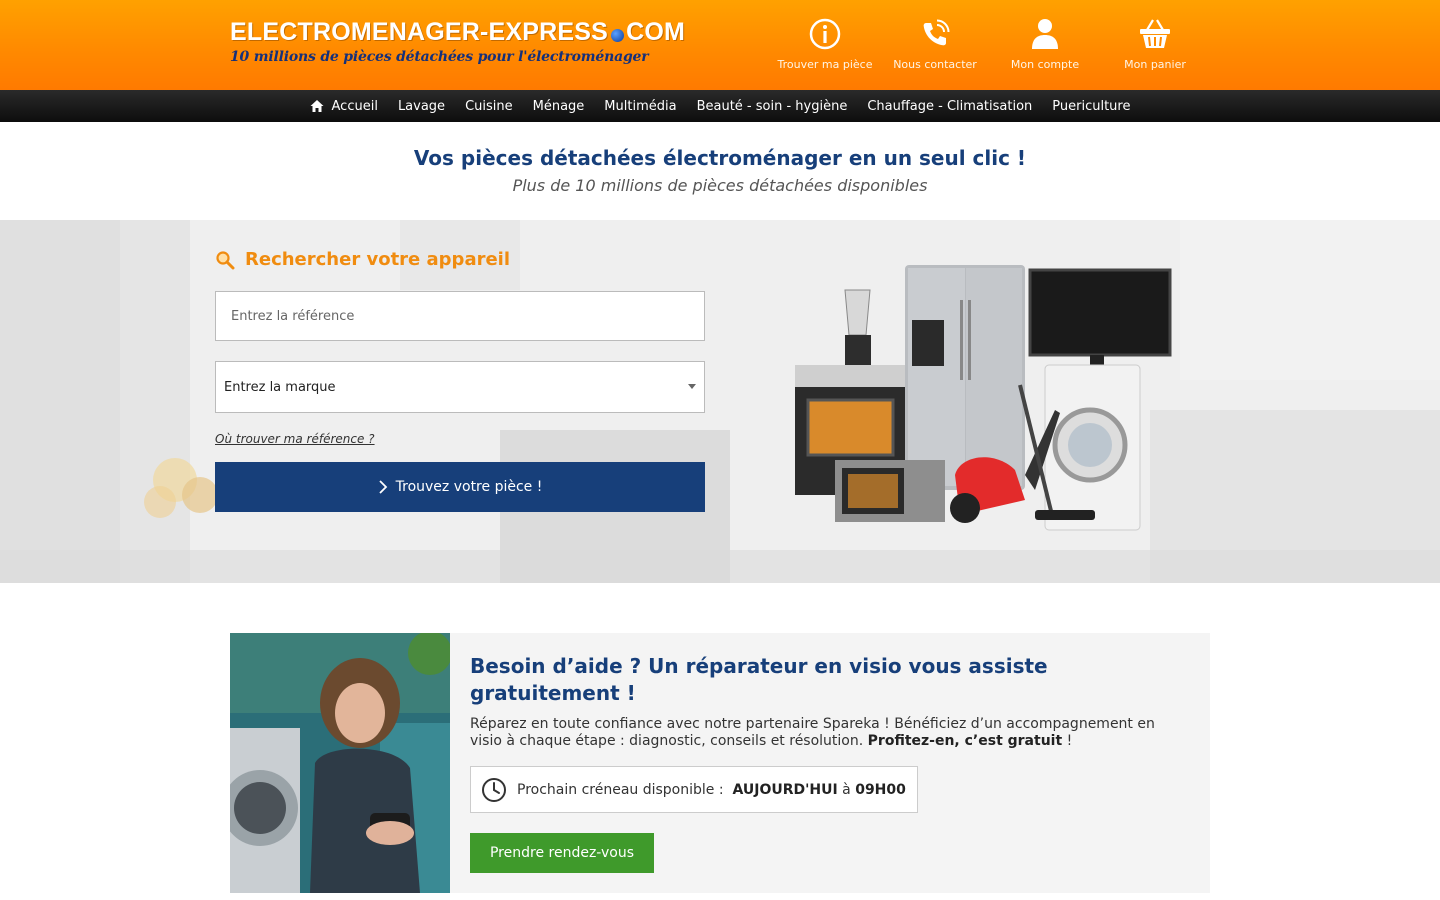  Describe the element at coordinates (1155, 64) in the screenshot. I see `cart-label: Mon panier` at that location.